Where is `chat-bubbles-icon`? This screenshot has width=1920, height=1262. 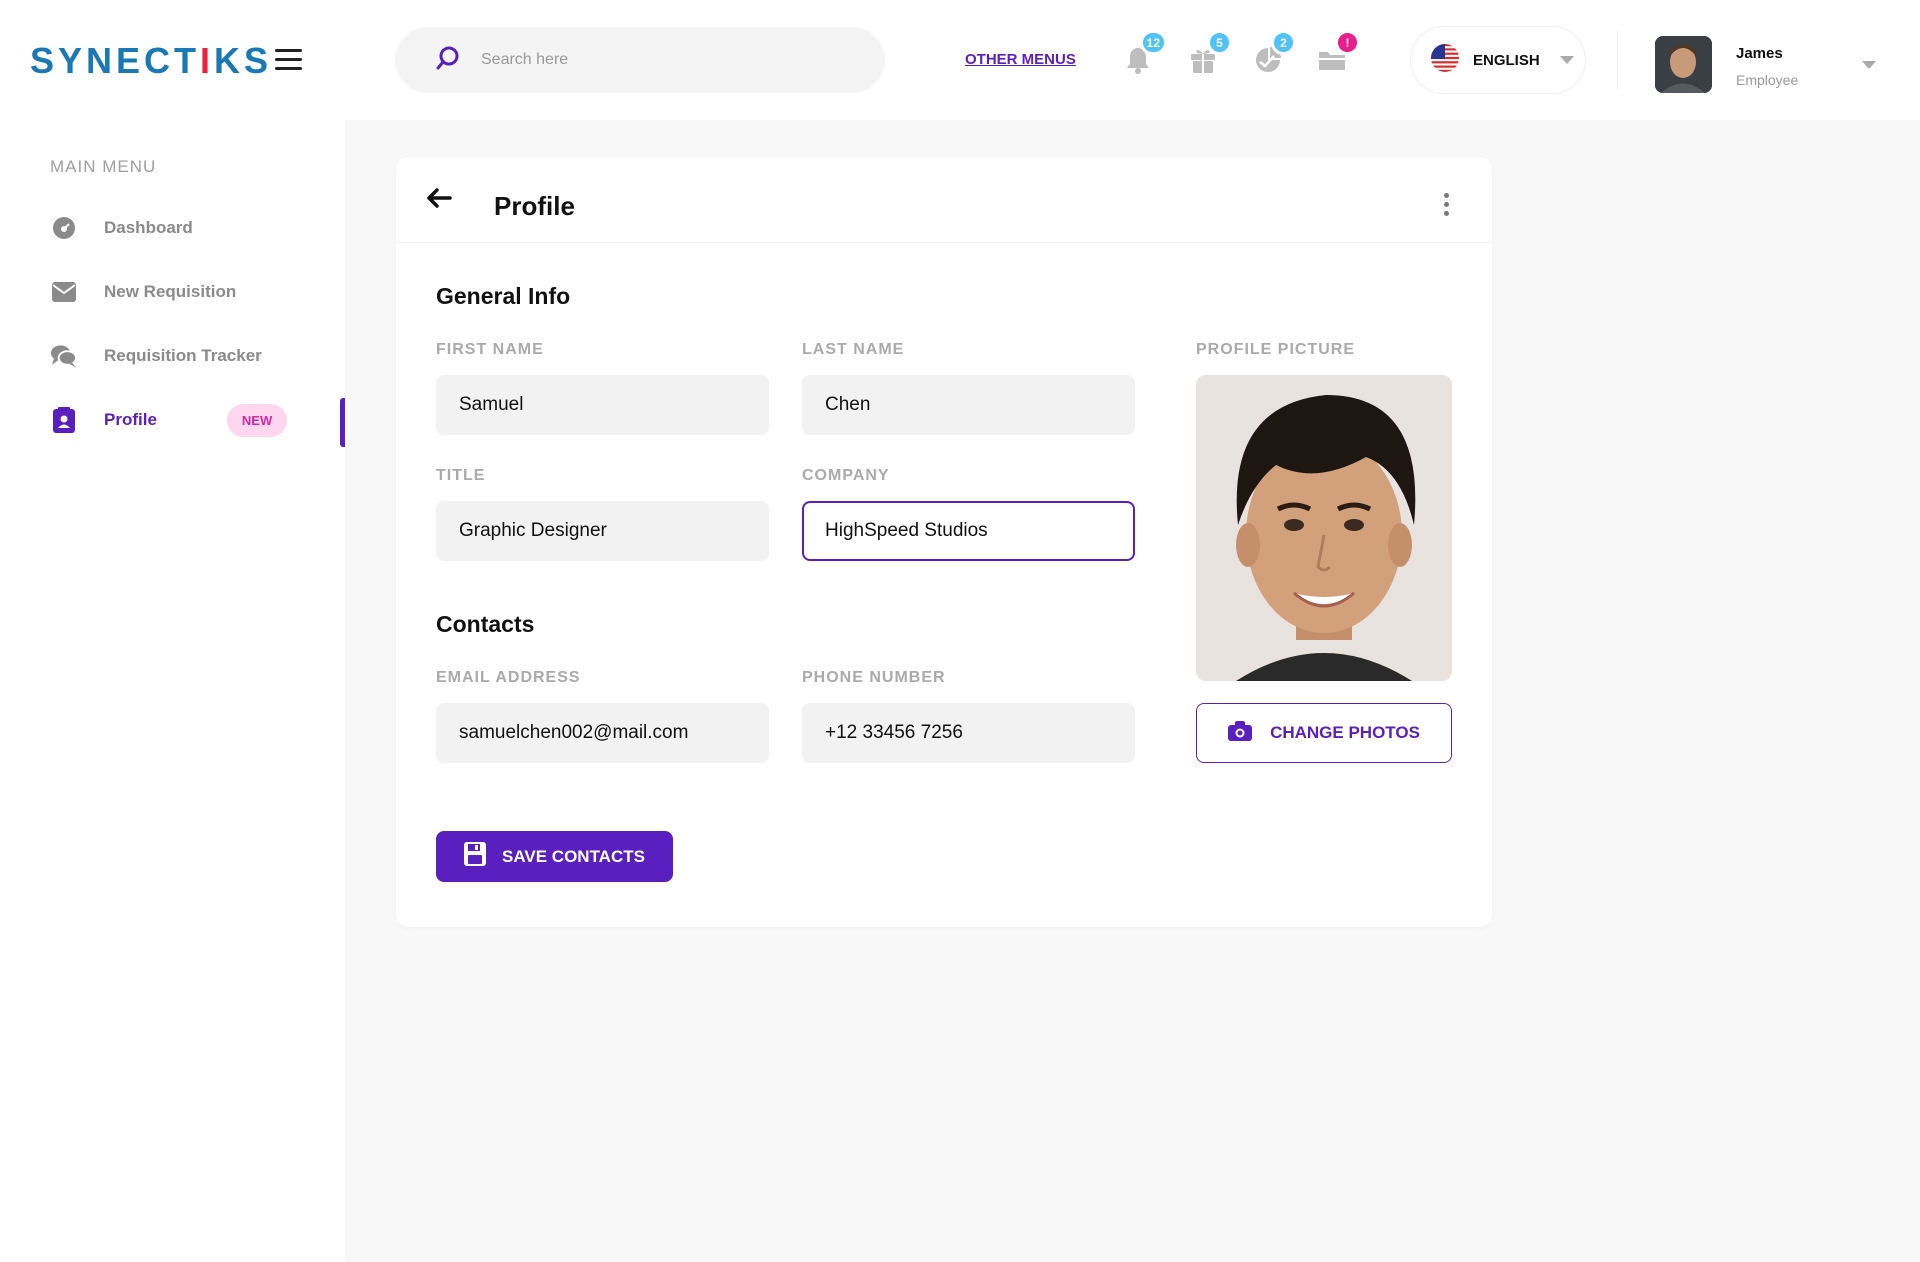
chat-bubbles-icon is located at coordinates (63, 356).